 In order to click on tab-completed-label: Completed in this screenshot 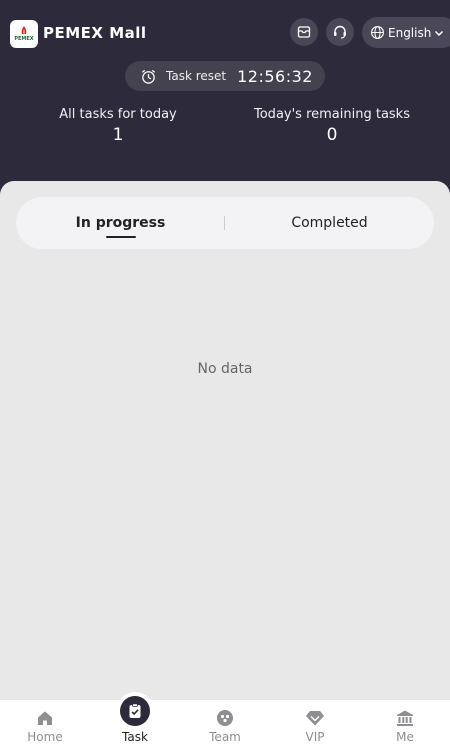, I will do `click(329, 223)`.